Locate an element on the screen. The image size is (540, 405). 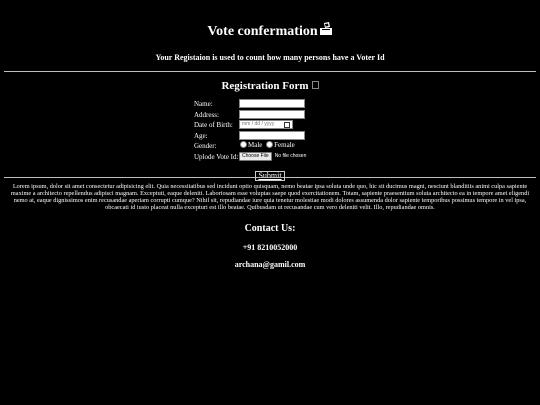
age-input is located at coordinates (272, 135).